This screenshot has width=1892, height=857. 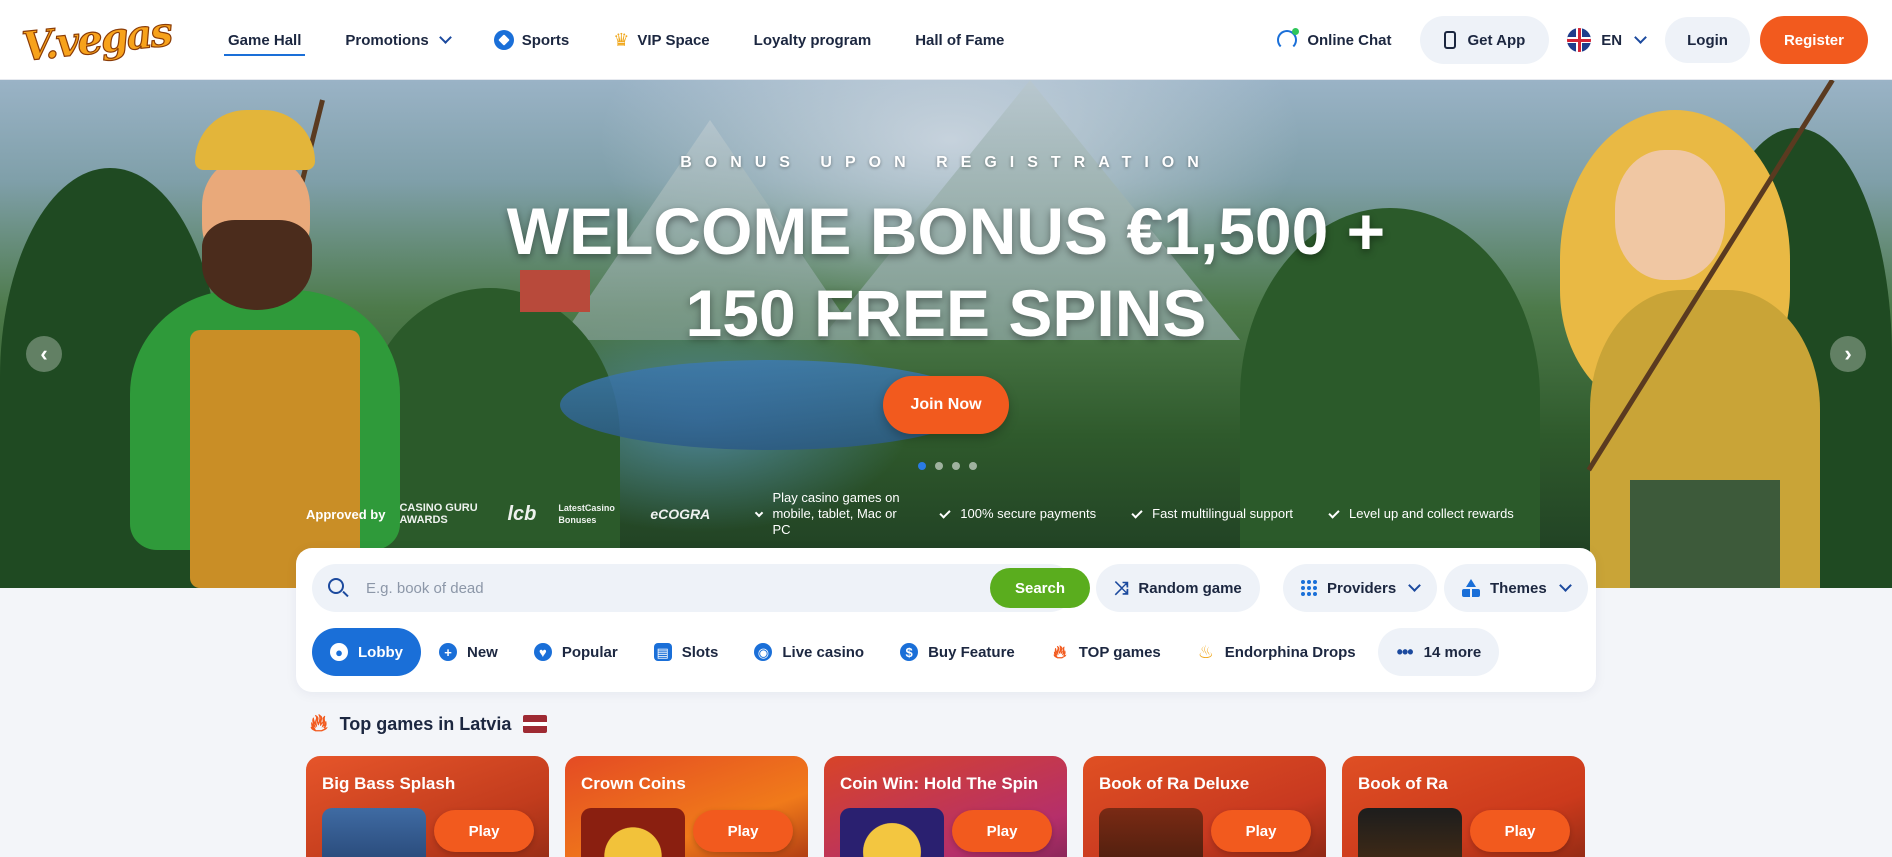 I want to click on shuffle-icon: ⤨, so click(x=1121, y=587).